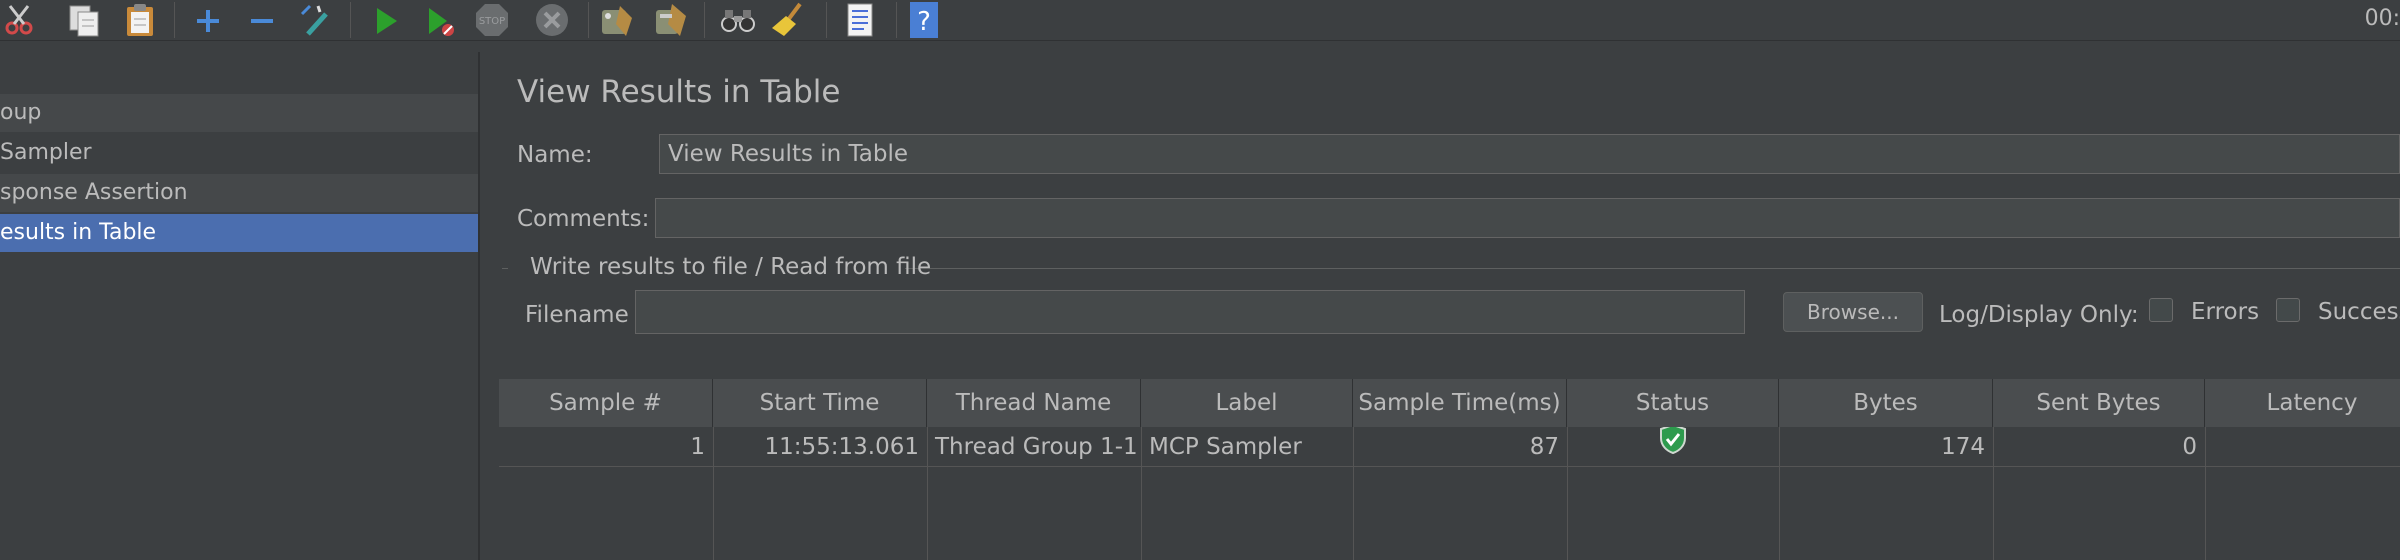  I want to click on tree-item-view-results-in-table: esults in Table, so click(239, 233).